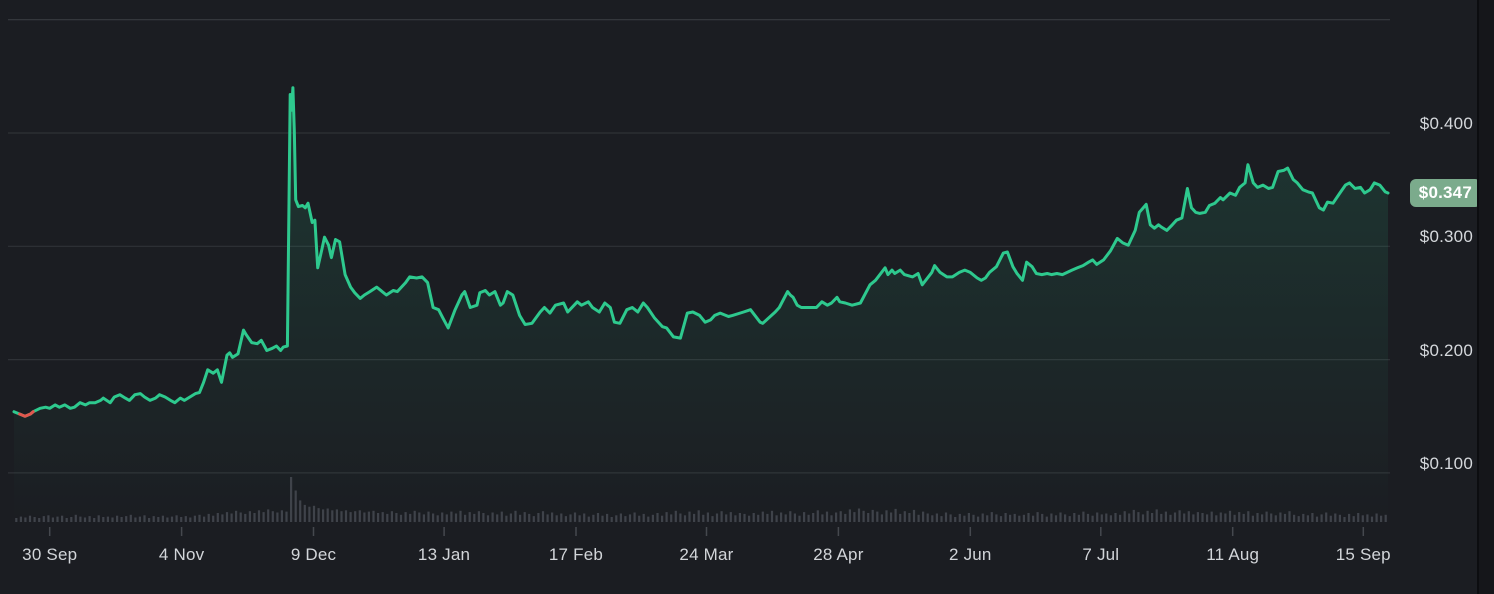 The width and height of the screenshot is (1494, 594). What do you see at coordinates (1363, 554) in the screenshot?
I see `x-axis-label: 15 Sep` at bounding box center [1363, 554].